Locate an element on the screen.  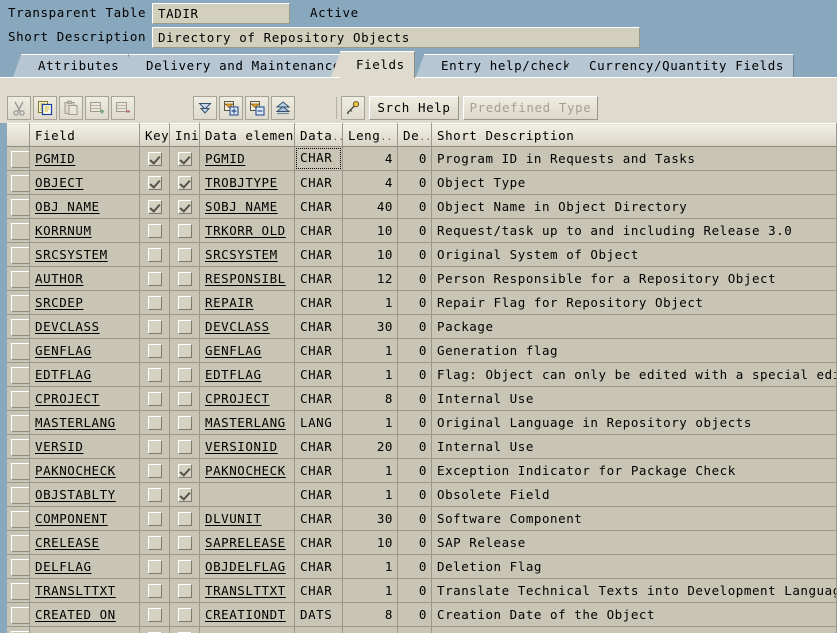
field-cell: OBJSTABLTY is located at coordinates (85, 495).